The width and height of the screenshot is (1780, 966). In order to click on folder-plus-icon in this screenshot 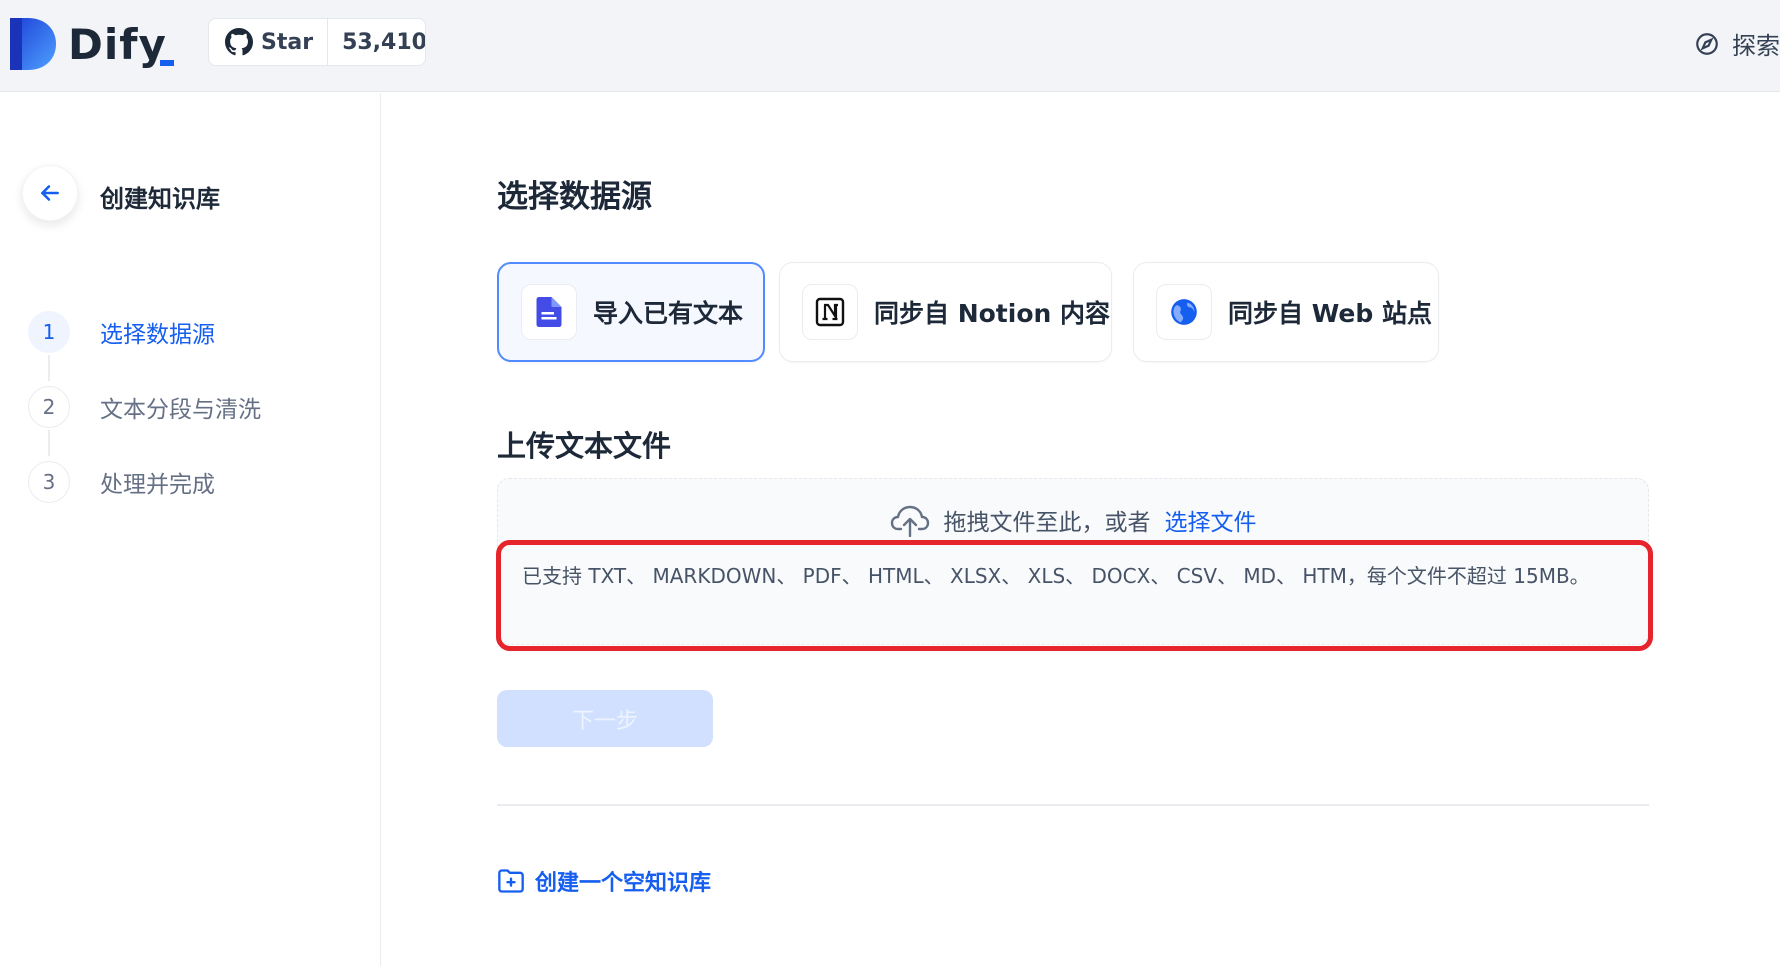, I will do `click(511, 881)`.